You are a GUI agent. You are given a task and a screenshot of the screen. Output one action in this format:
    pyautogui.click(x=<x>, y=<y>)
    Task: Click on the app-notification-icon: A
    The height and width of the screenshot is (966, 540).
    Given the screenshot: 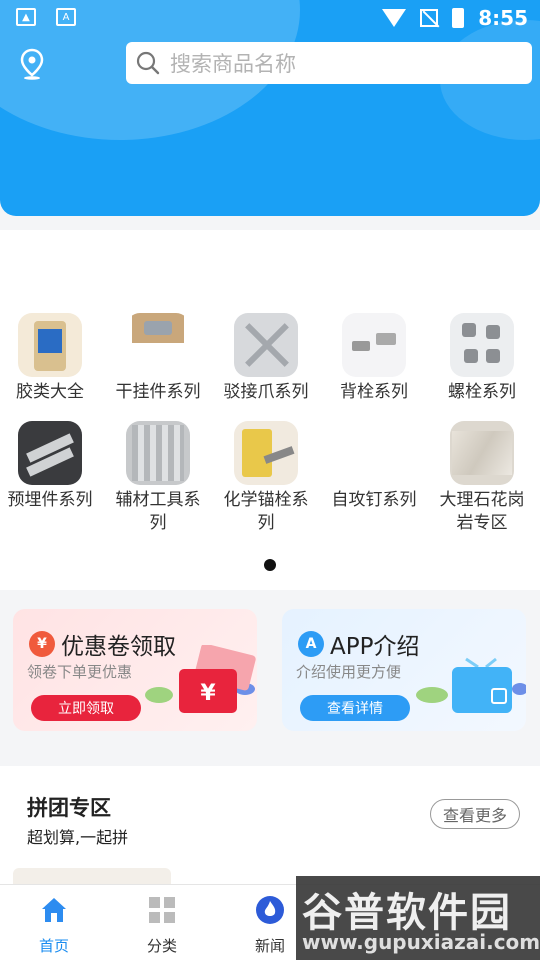 What is the action you would take?
    pyautogui.click(x=66, y=17)
    